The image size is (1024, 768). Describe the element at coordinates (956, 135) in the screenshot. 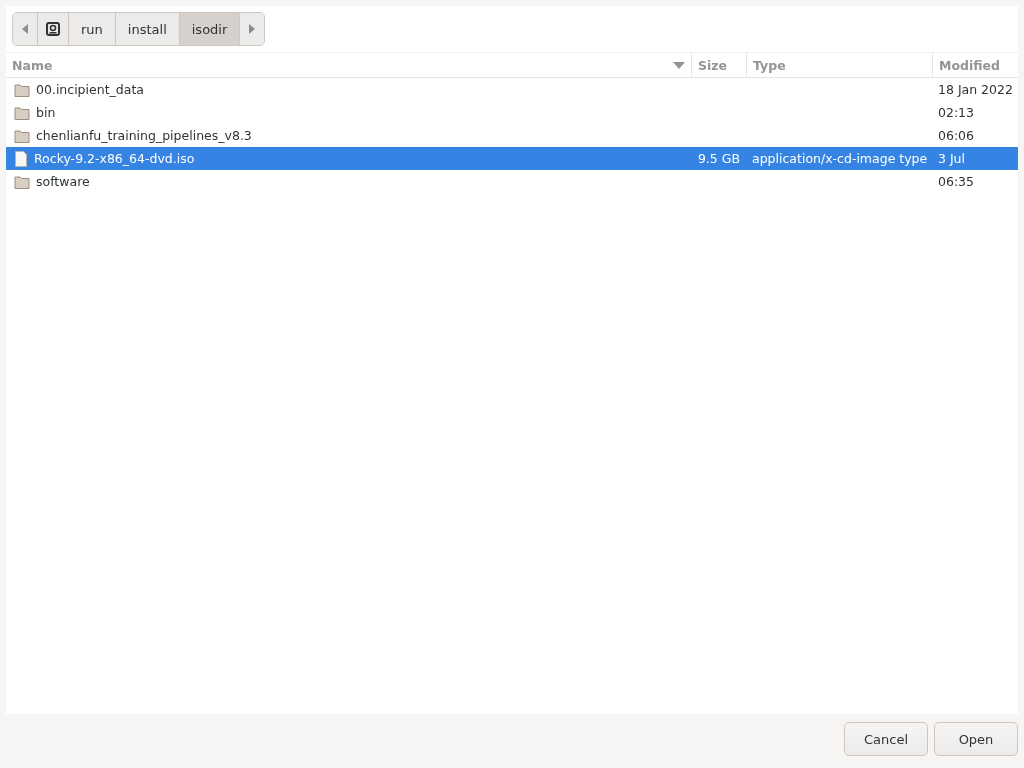

I see `modified-date: 06:06` at that location.